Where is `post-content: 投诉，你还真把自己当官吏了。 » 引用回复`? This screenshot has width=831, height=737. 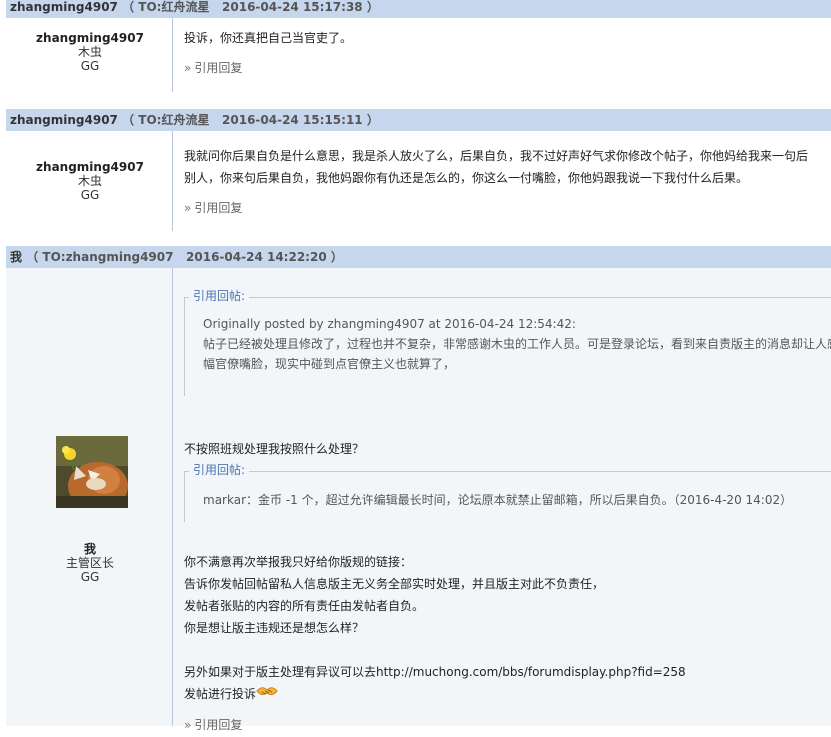
post-content: 投诉，你还真把自己当官吏了。 » 引用回复 is located at coordinates (507, 53).